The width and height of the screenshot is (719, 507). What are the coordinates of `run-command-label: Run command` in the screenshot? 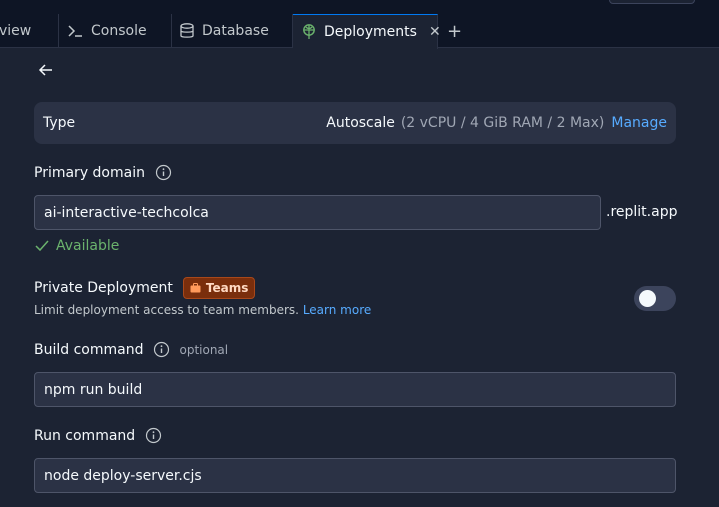 It's located at (85, 435).